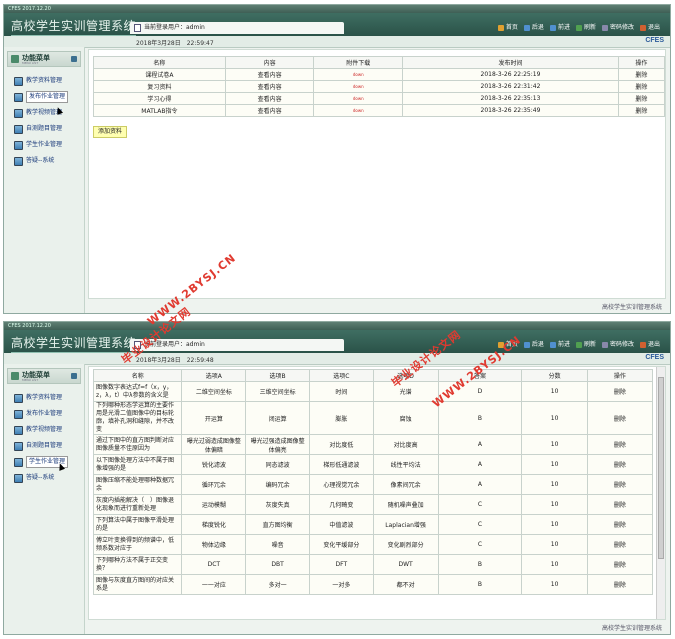  What do you see at coordinates (214, 444) in the screenshot?
I see `option-a-cell: 曝光过弱造成图像整体偏暗` at bounding box center [214, 444].